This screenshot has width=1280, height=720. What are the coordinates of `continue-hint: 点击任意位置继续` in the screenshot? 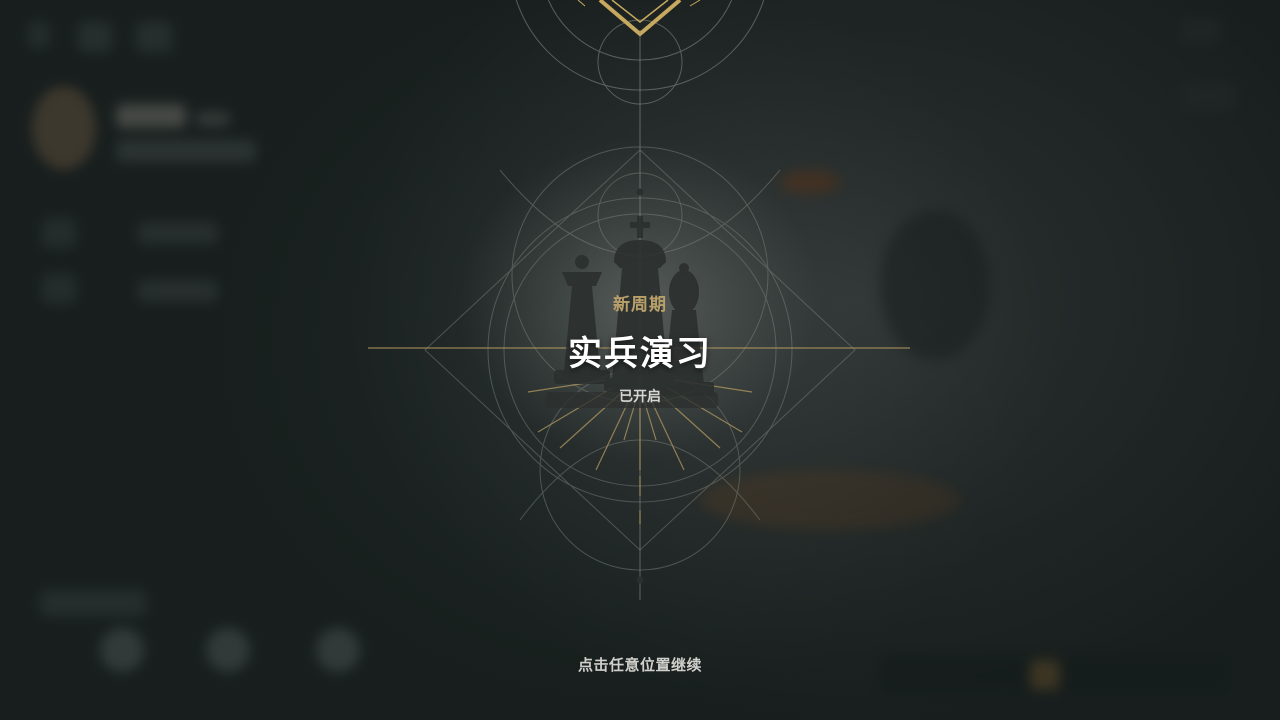 It's located at (639, 665).